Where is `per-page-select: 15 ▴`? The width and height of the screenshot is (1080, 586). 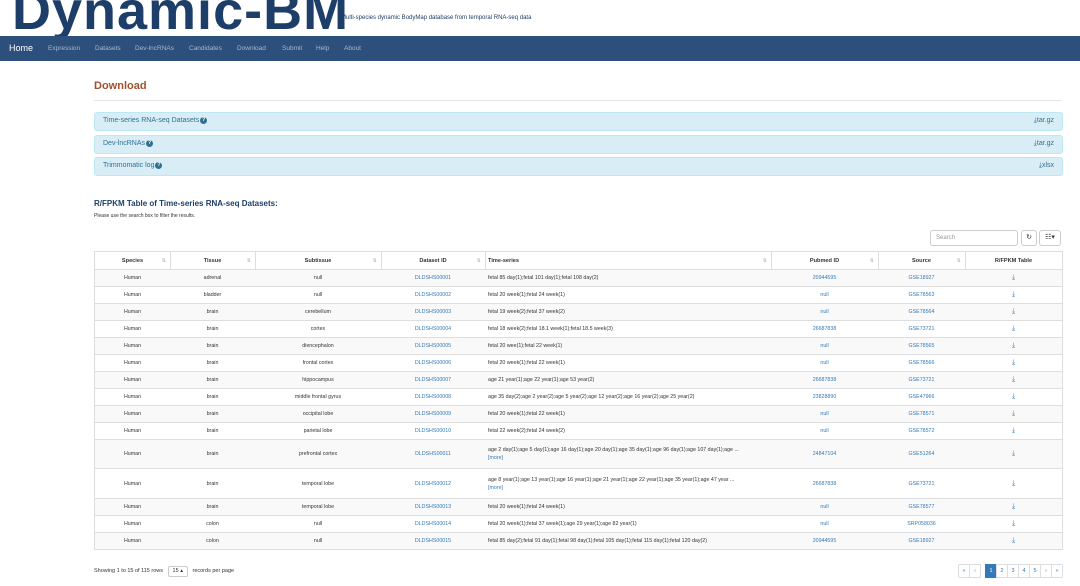 per-page-select: 15 ▴ is located at coordinates (177, 571).